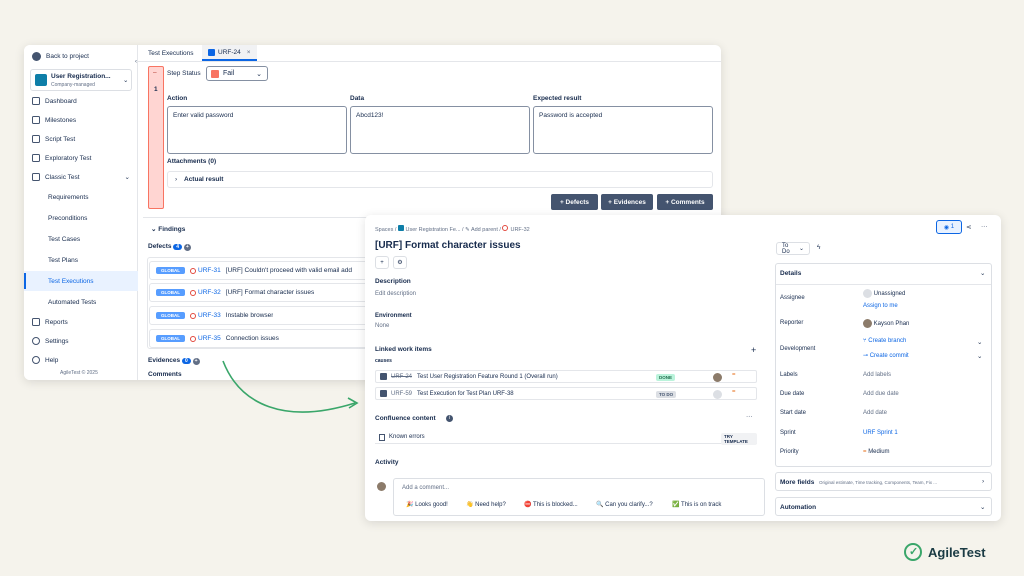 The height and width of the screenshot is (576, 1024). I want to click on issue-title: [URF] Format character issues, so click(448, 245).